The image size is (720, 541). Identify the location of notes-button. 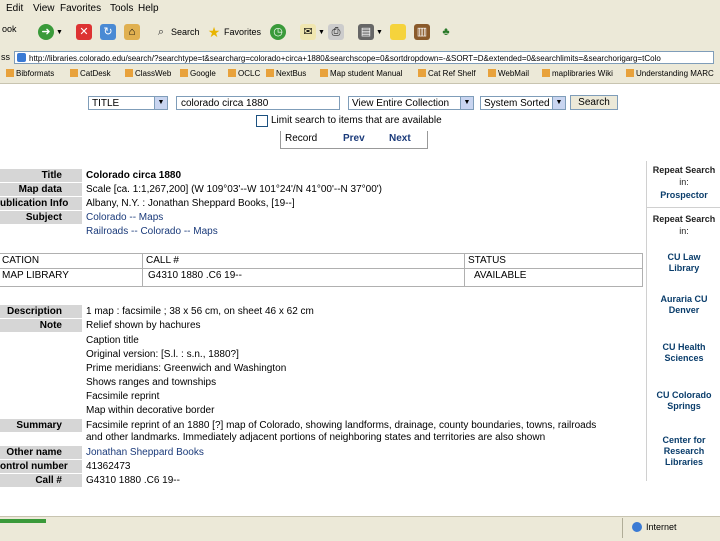
(398, 32).